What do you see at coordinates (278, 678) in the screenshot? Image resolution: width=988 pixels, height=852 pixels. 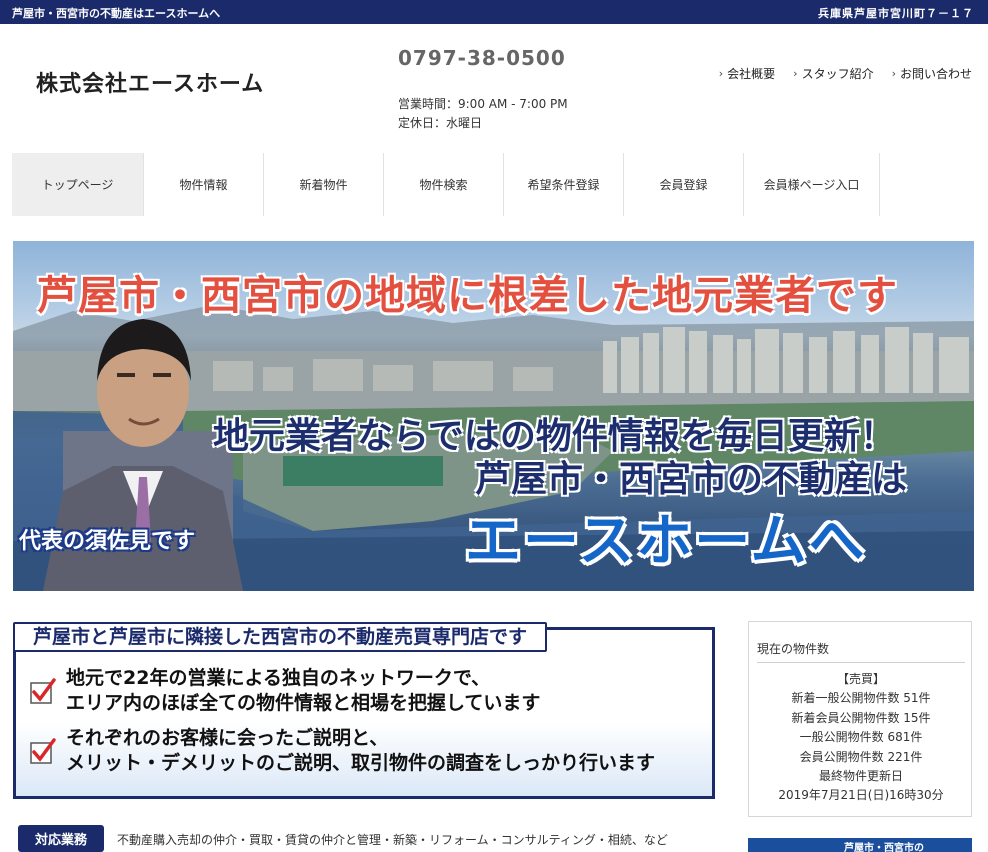 I see `feature-point-line: 地元で22年の営業による独自のネットワークで、` at bounding box center [278, 678].